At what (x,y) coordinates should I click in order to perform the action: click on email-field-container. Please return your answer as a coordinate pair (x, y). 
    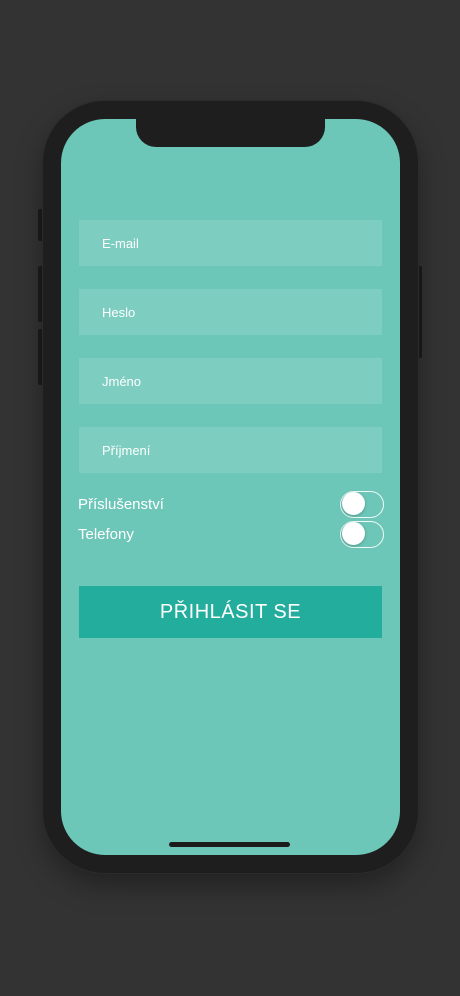
    Looking at the image, I should click on (230, 243).